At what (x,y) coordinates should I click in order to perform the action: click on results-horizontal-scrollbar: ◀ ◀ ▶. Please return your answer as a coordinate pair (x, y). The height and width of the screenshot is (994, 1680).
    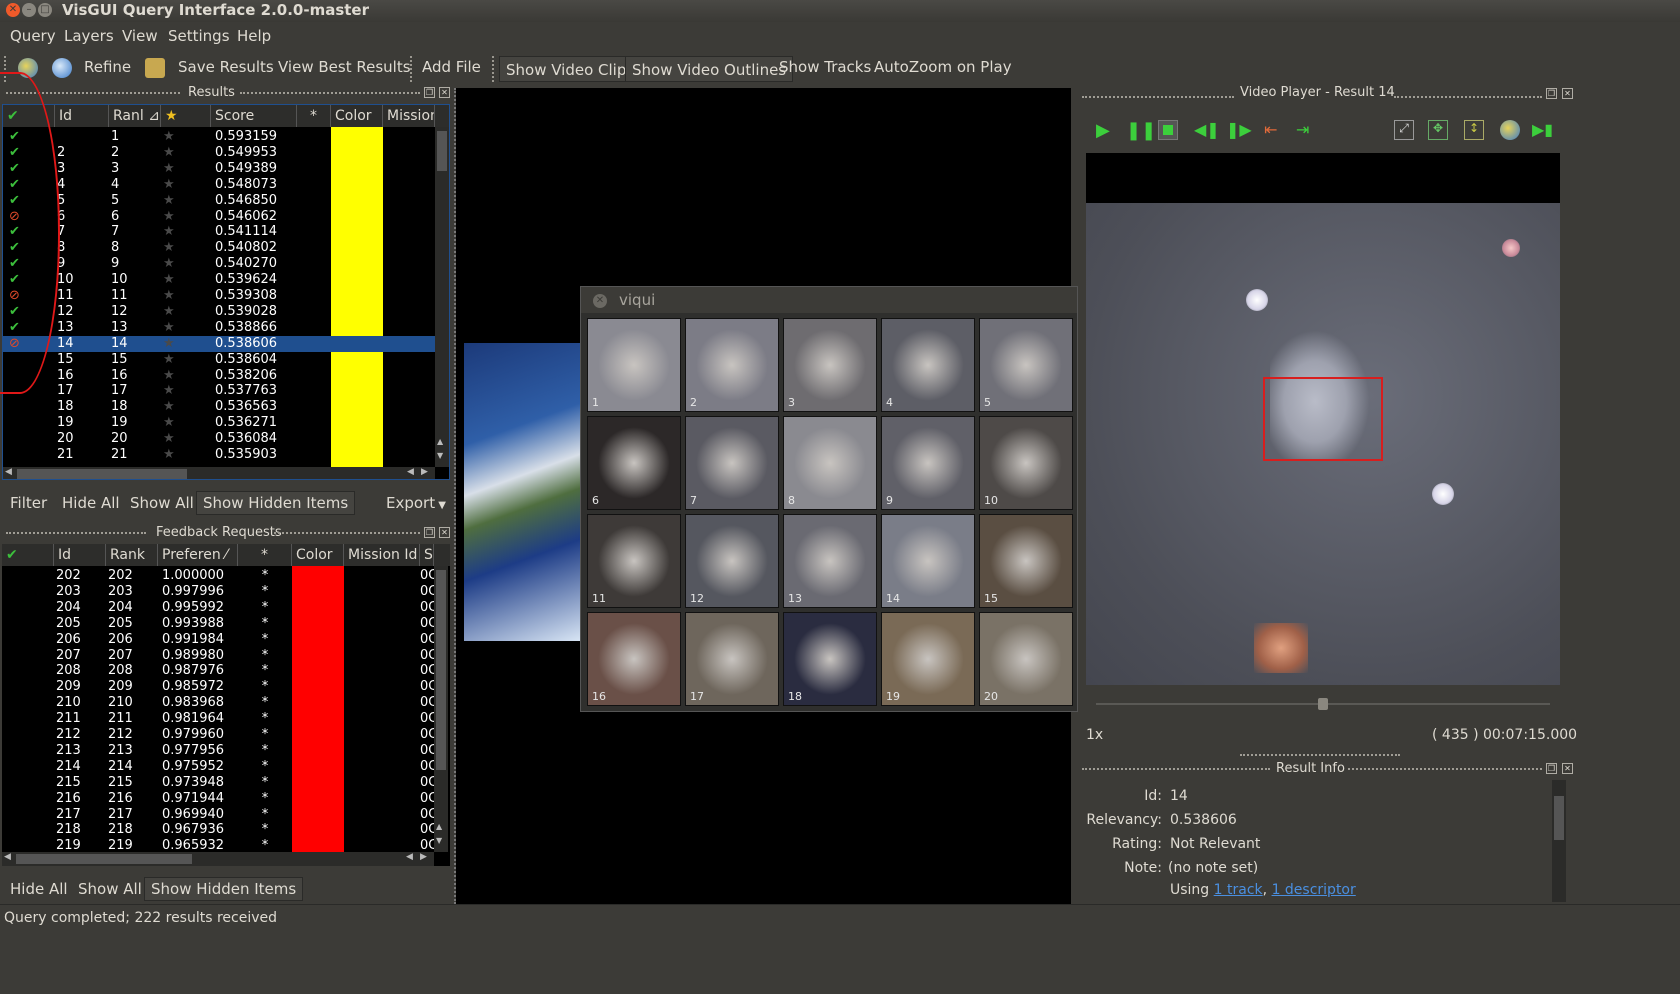
    Looking at the image, I should click on (219, 473).